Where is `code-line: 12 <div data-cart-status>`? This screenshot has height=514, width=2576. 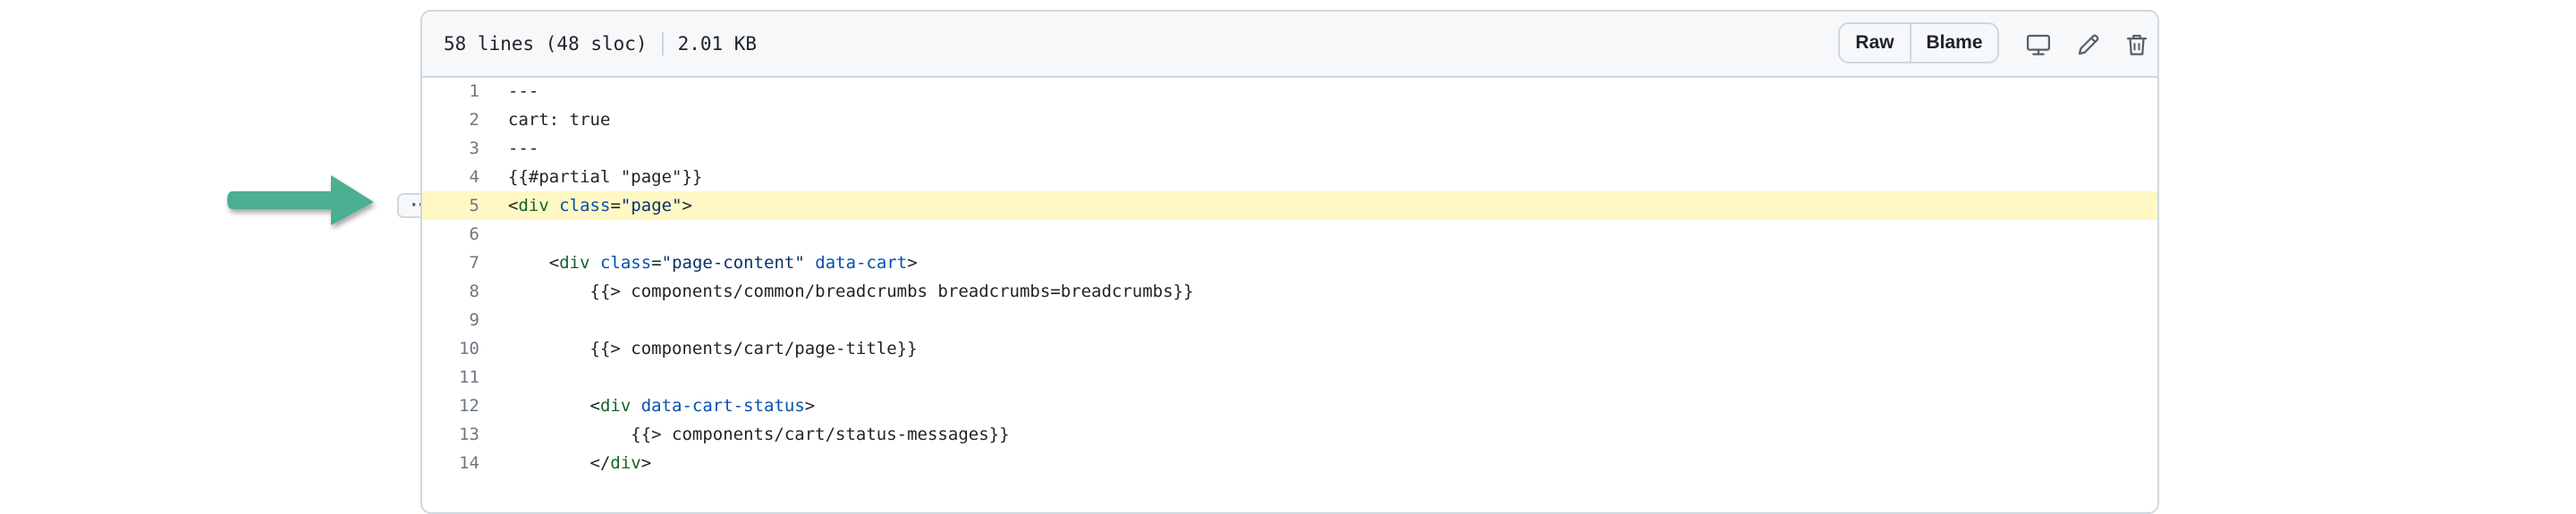 code-line: 12 <div data-cart-status> is located at coordinates (1289, 406).